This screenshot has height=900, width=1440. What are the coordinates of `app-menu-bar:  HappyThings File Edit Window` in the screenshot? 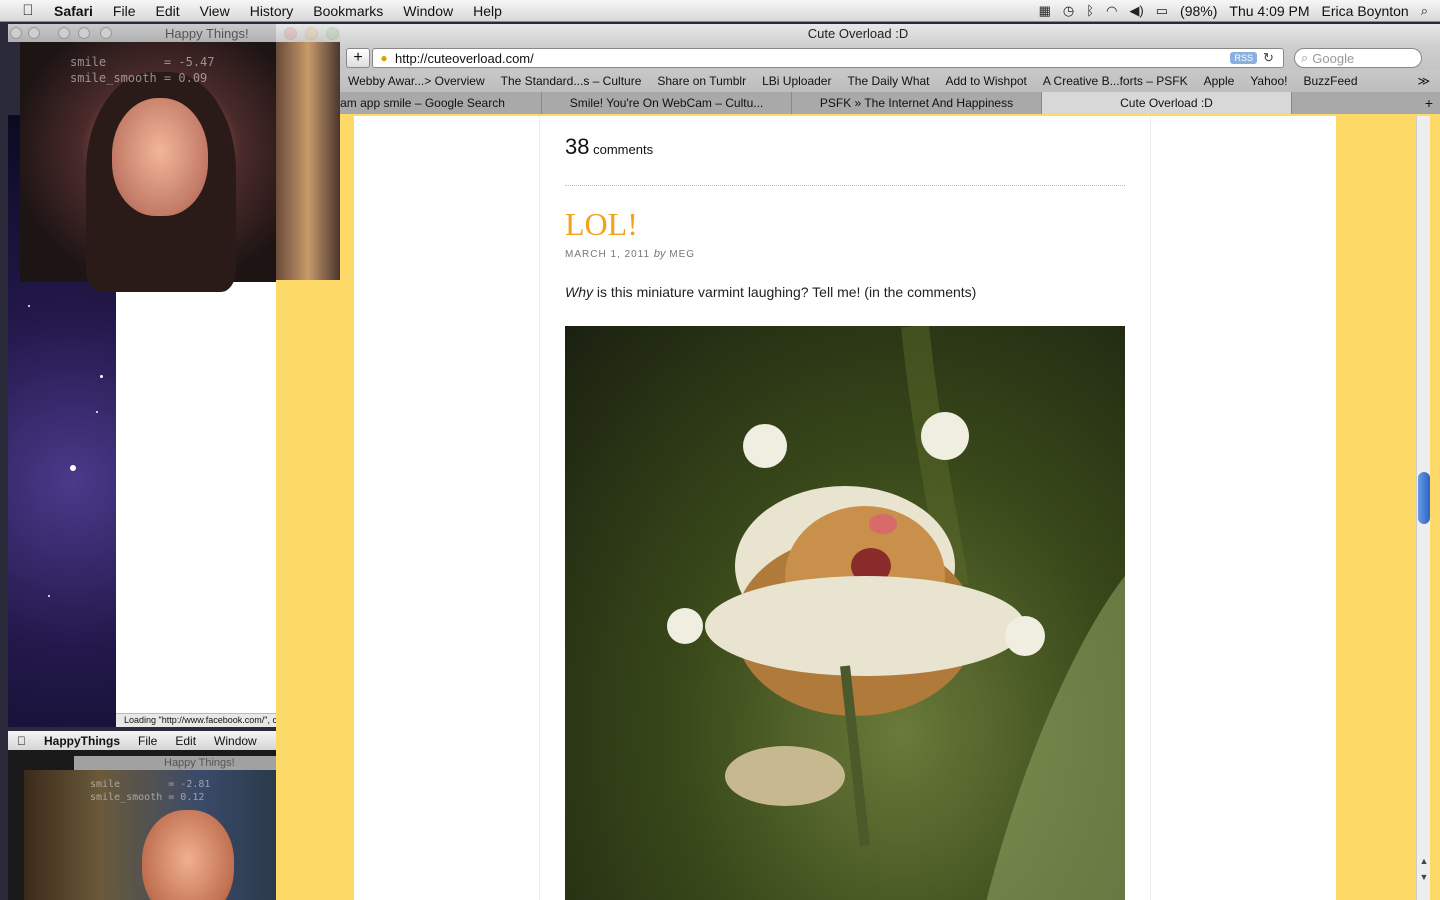 It's located at (142, 740).